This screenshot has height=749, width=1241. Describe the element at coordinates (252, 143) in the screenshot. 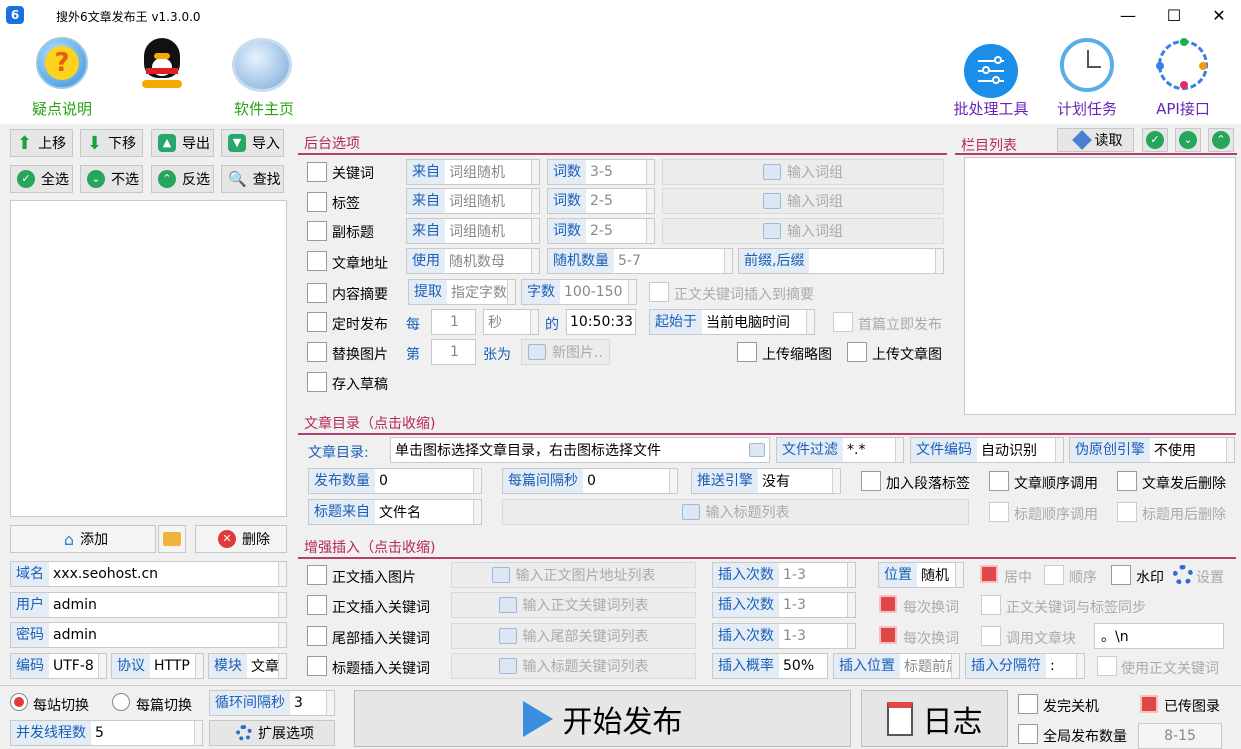

I see `import-button: ▼ 导入` at that location.